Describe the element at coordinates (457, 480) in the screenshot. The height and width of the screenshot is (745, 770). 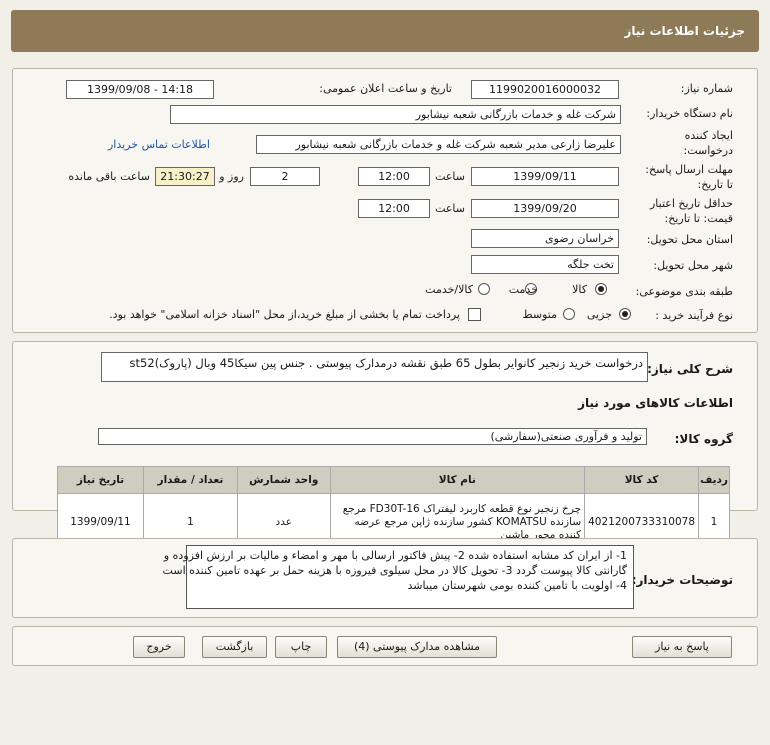
I see `col-name: نام کالا` at that location.